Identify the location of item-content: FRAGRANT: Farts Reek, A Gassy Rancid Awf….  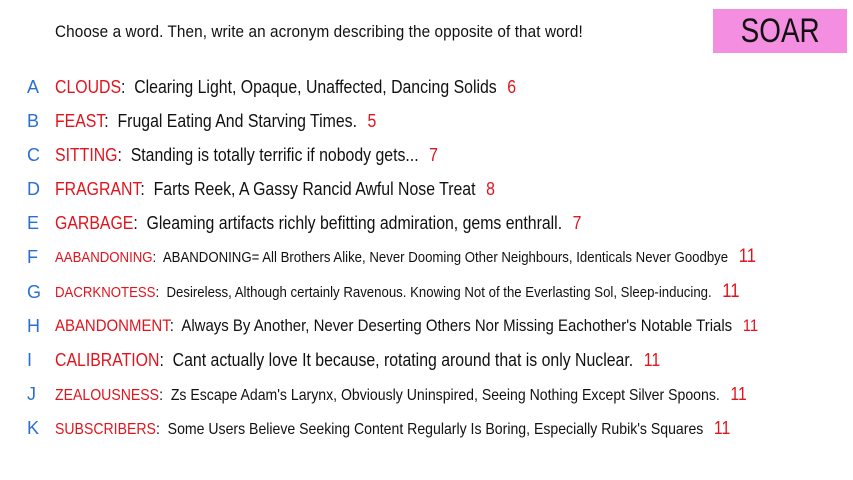
(275, 188).